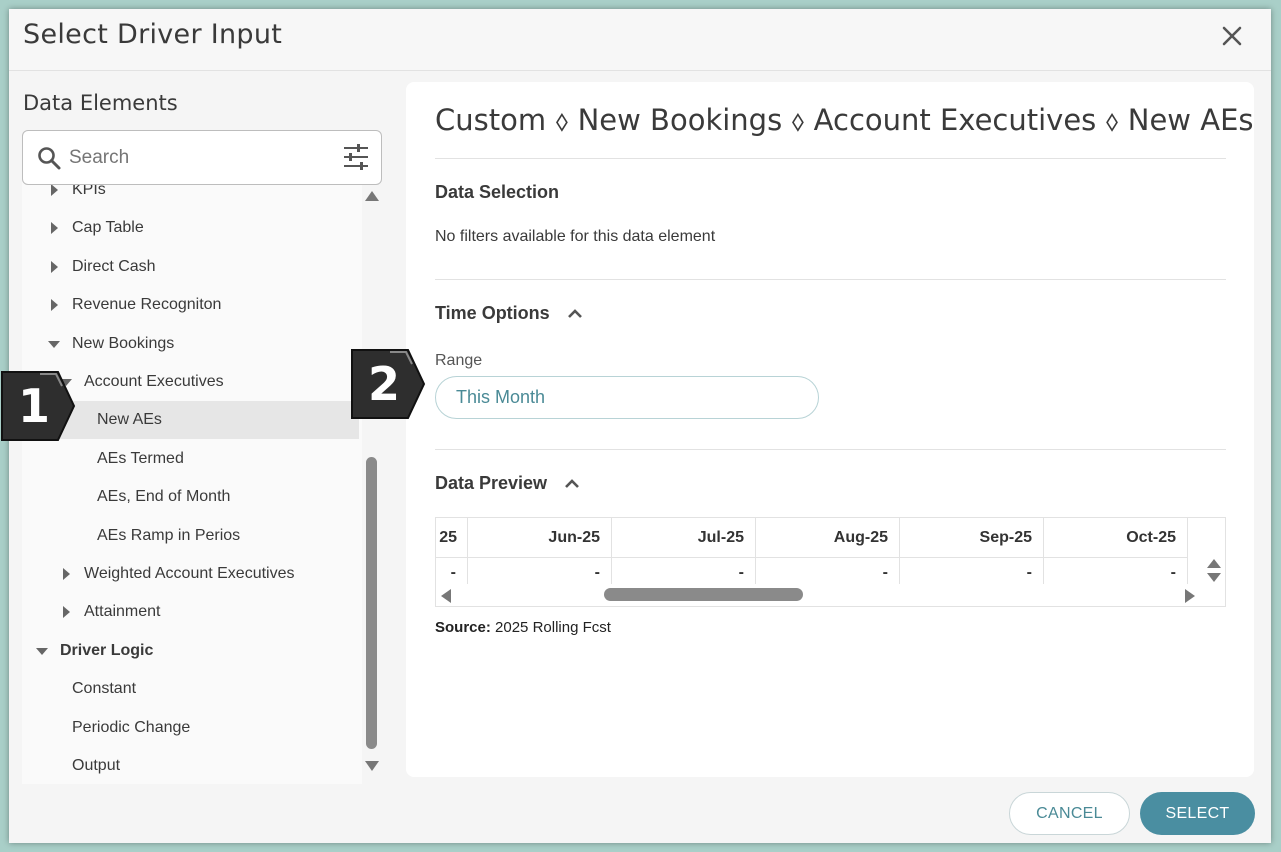 The image size is (1281, 852). What do you see at coordinates (553, 627) in the screenshot?
I see `source-value: 2025 Rolling Fcst` at bounding box center [553, 627].